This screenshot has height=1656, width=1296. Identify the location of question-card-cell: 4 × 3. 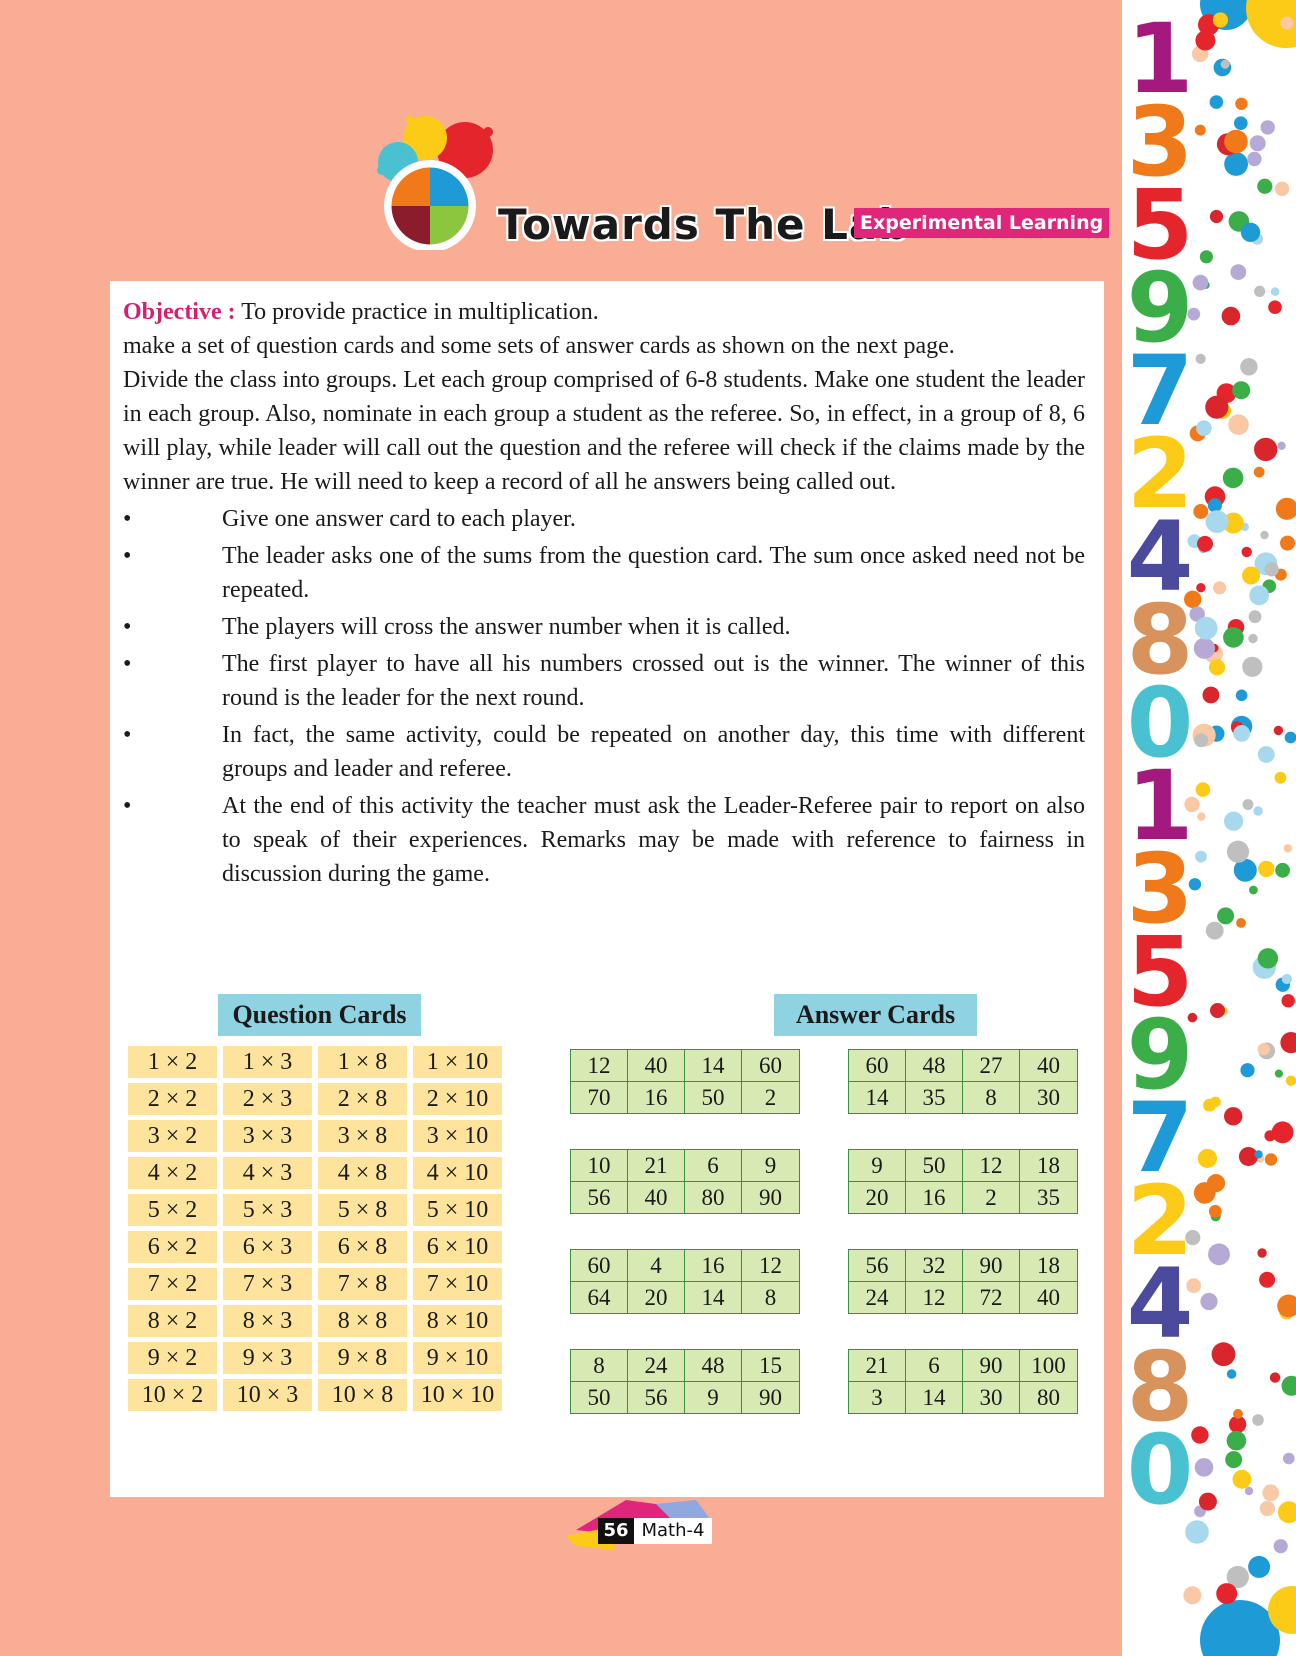
(267, 1173).